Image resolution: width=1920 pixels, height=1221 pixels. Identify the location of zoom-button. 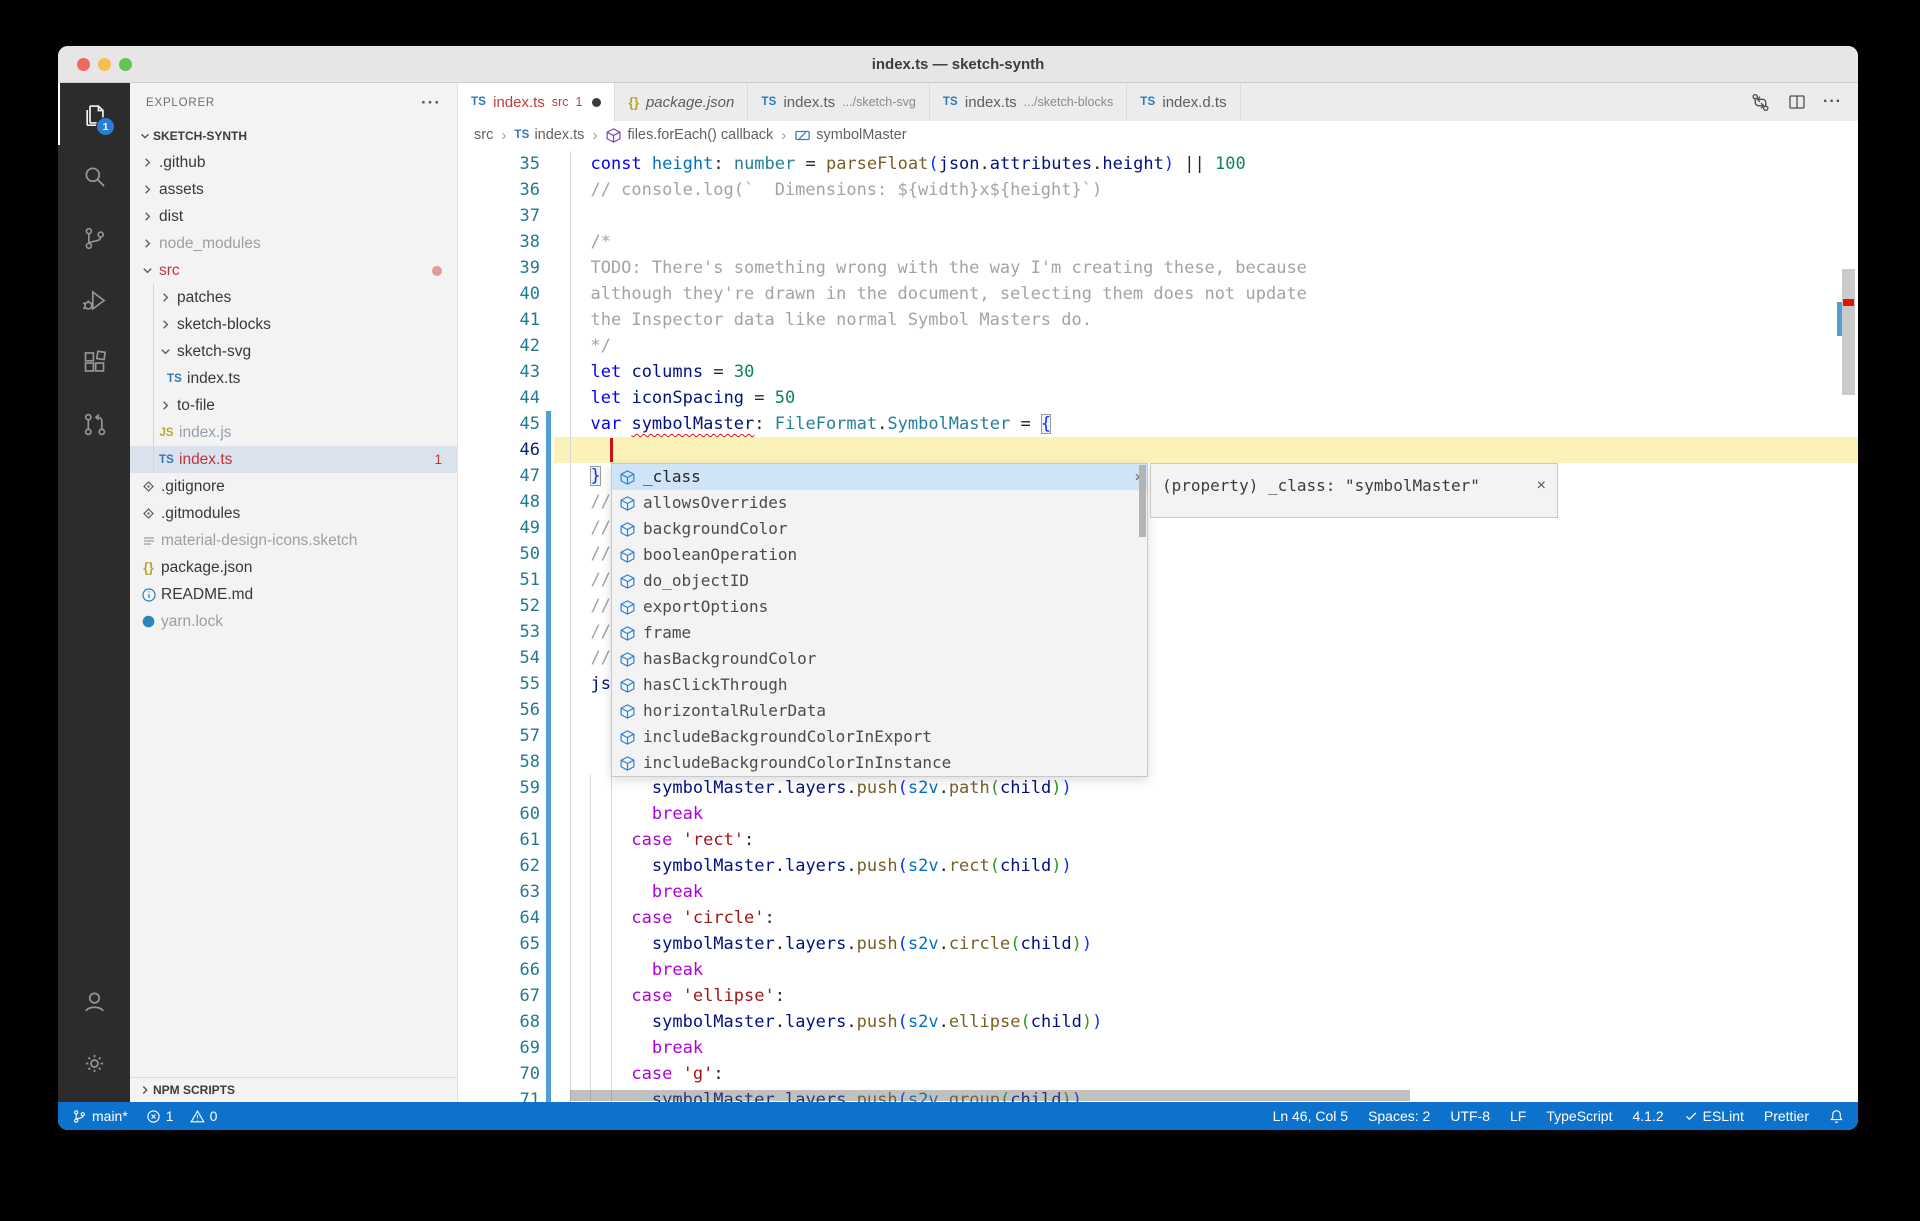
(125, 64).